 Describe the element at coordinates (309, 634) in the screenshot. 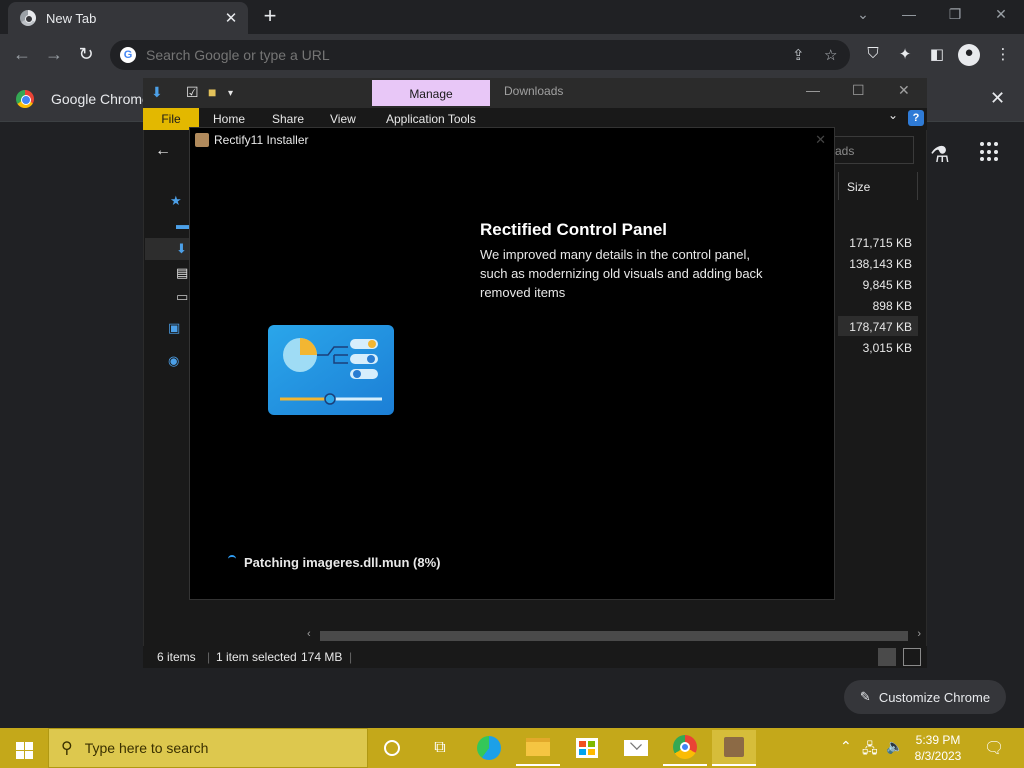

I see `scroll-left-icon: ‹` at that location.